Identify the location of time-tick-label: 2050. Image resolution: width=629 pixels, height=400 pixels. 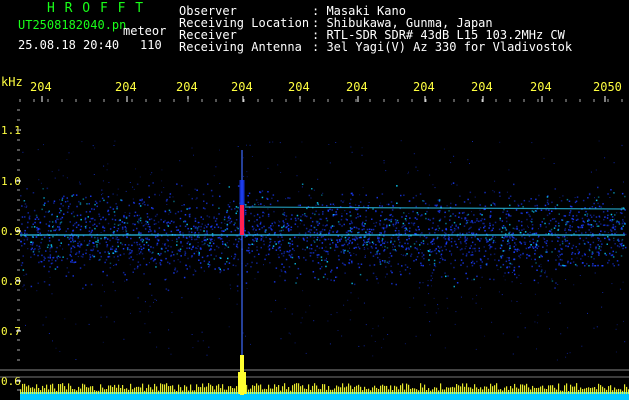
(607, 87).